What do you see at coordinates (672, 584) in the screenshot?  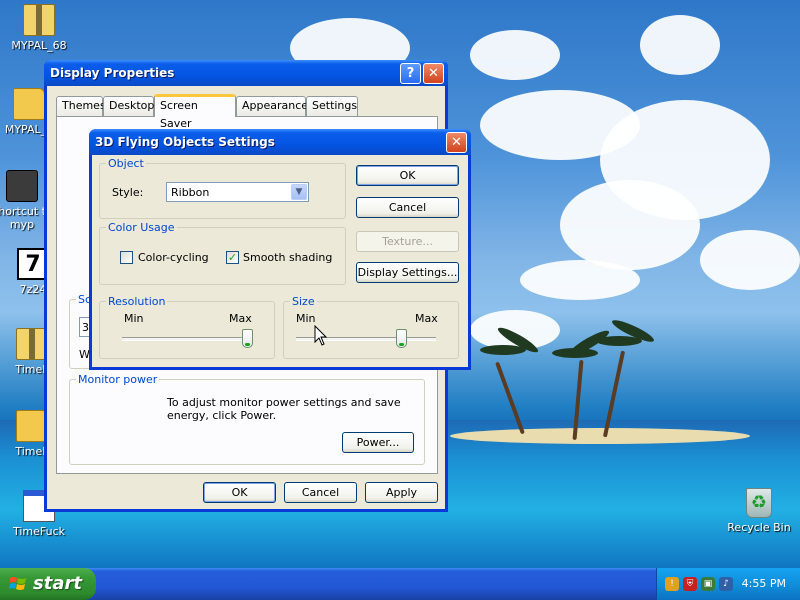 I see `security-alert-icon: !` at bounding box center [672, 584].